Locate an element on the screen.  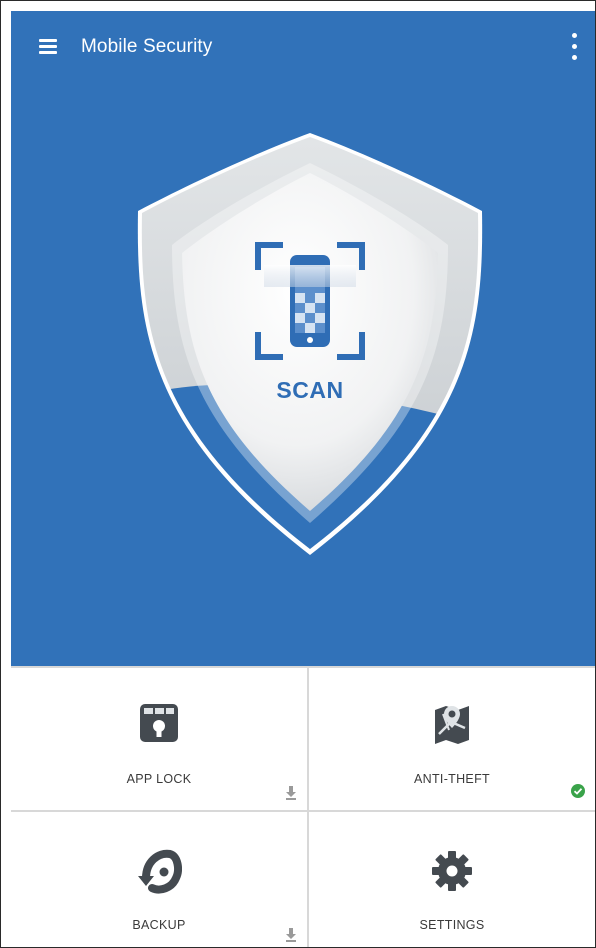
check-icon is located at coordinates (578, 791).